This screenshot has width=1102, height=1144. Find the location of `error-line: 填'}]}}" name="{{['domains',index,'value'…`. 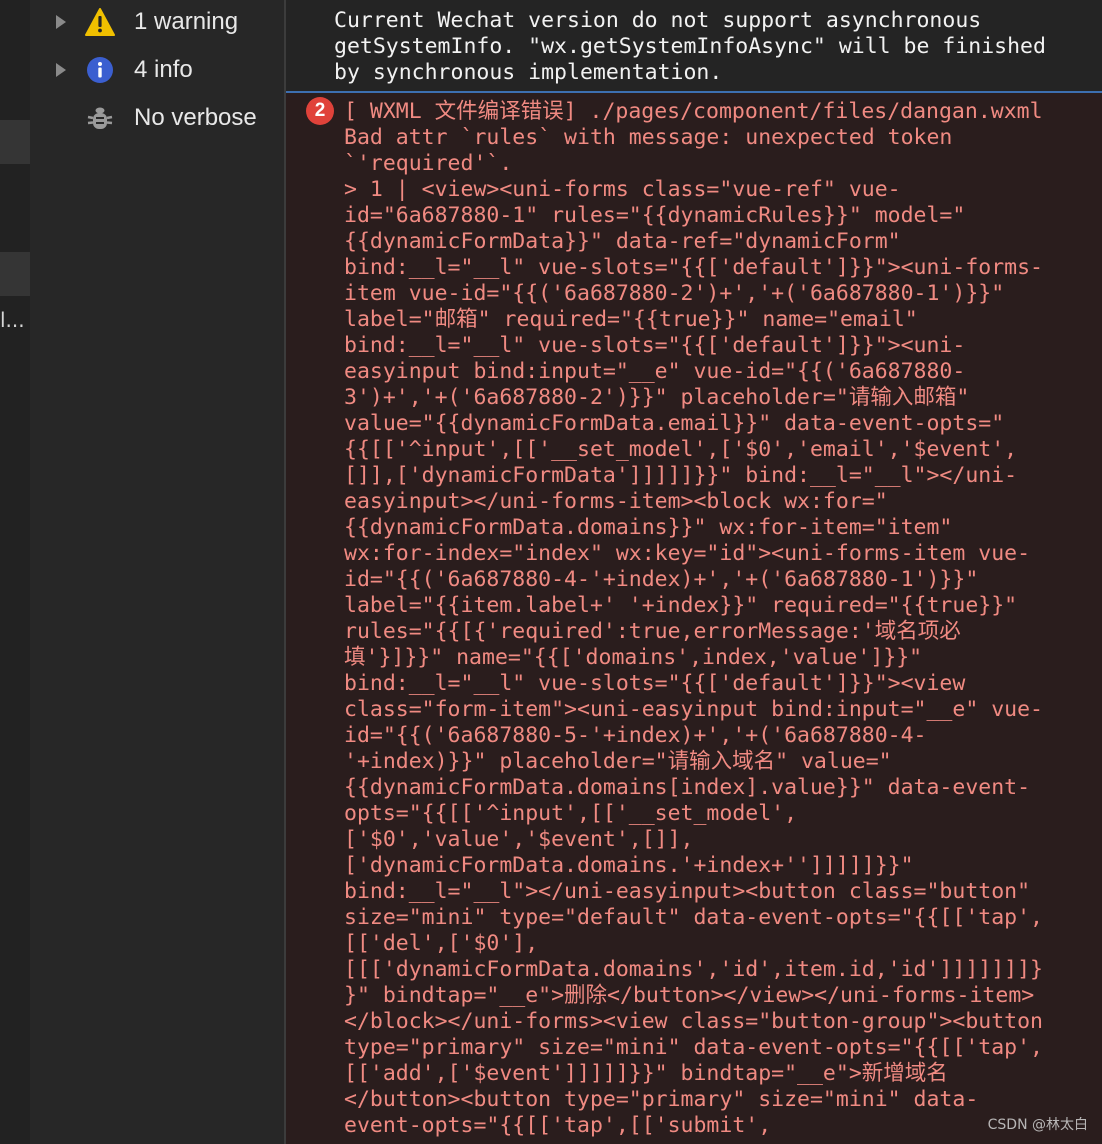

error-line: 填'}]}}" name="{{['domains',index,'value'… is located at coordinates (633, 657).